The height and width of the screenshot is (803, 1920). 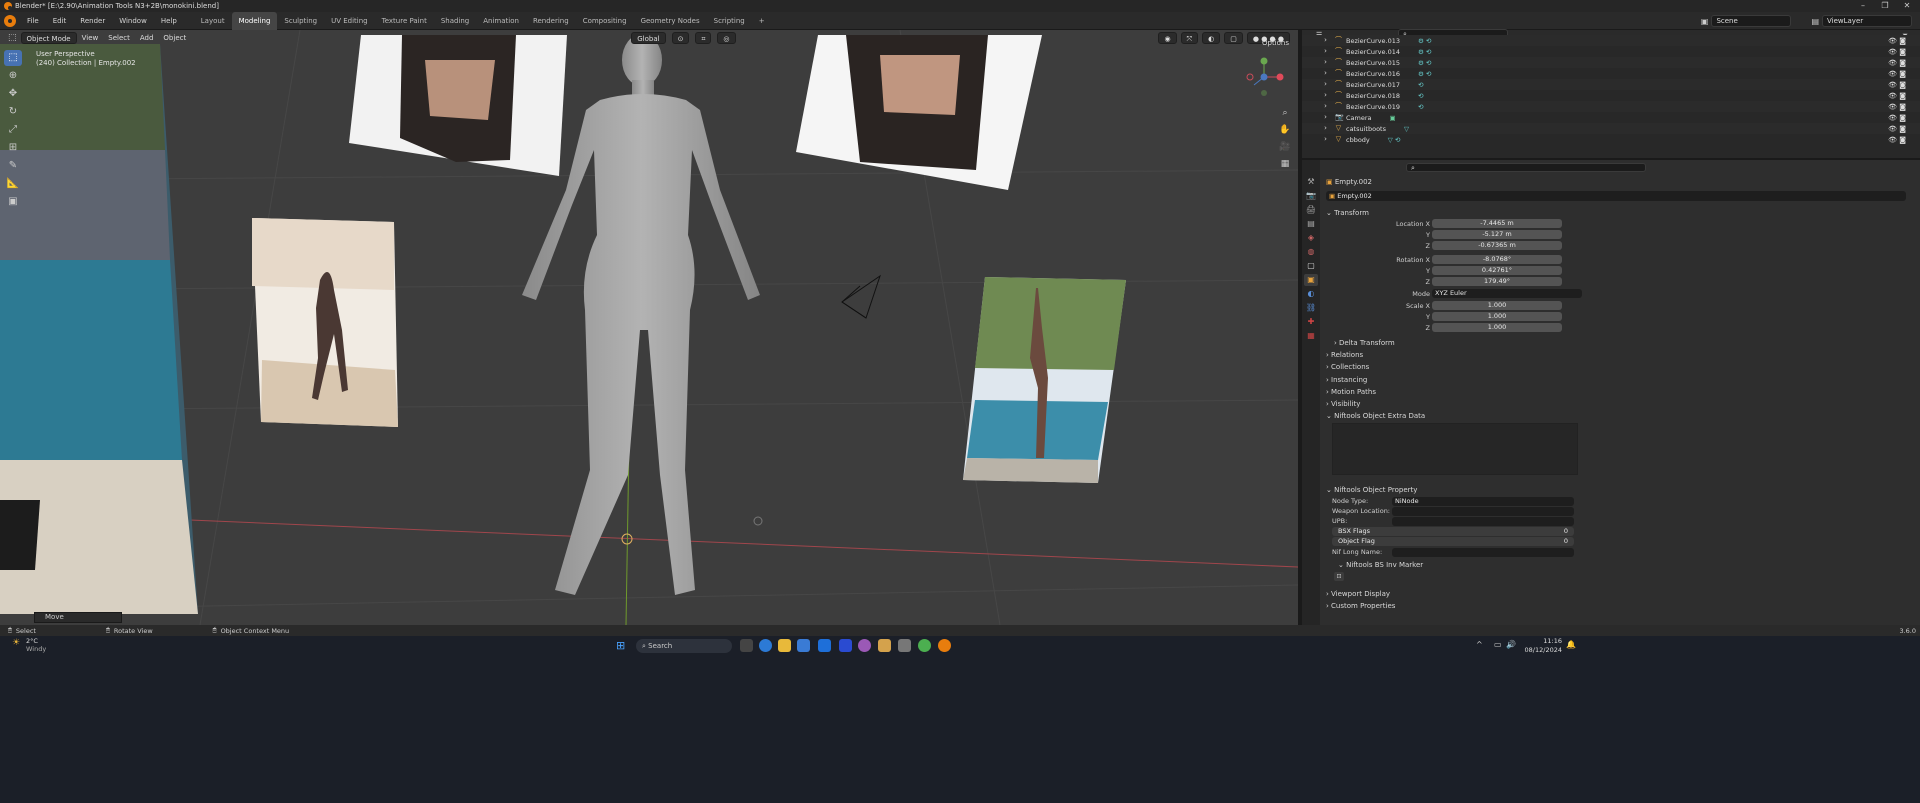 I want to click on menu-select: Select, so click(x=119, y=38).